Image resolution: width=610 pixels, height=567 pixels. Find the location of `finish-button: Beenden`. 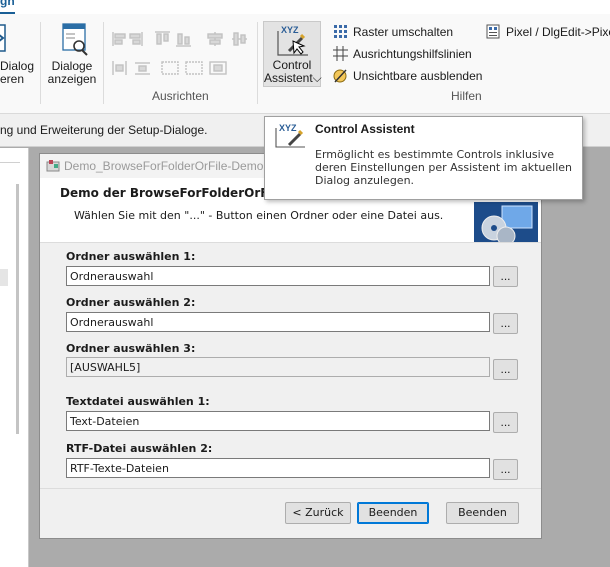

finish-button: Beenden is located at coordinates (393, 513).